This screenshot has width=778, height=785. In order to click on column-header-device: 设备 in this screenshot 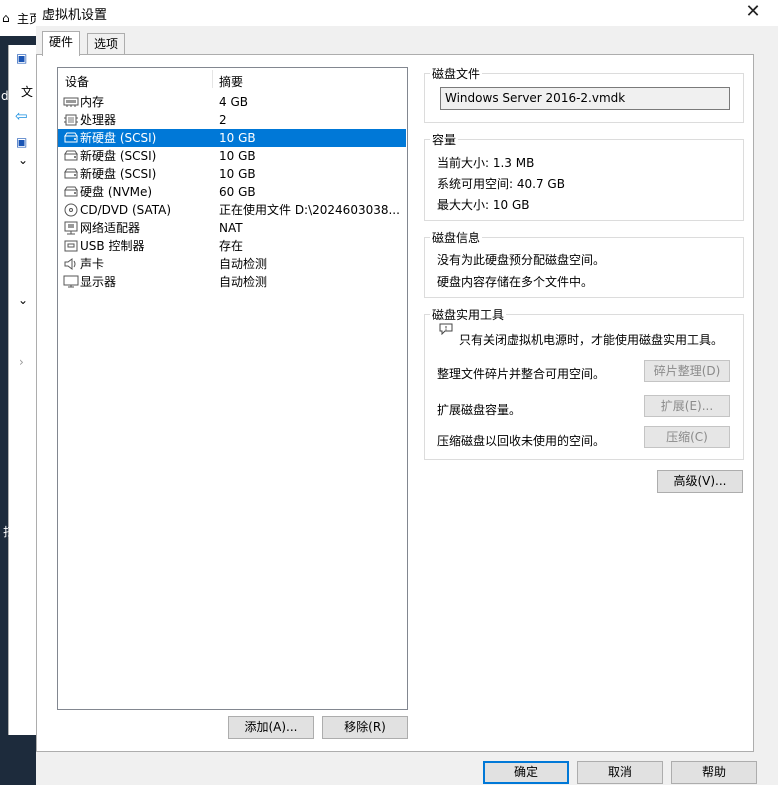, I will do `click(77, 81)`.